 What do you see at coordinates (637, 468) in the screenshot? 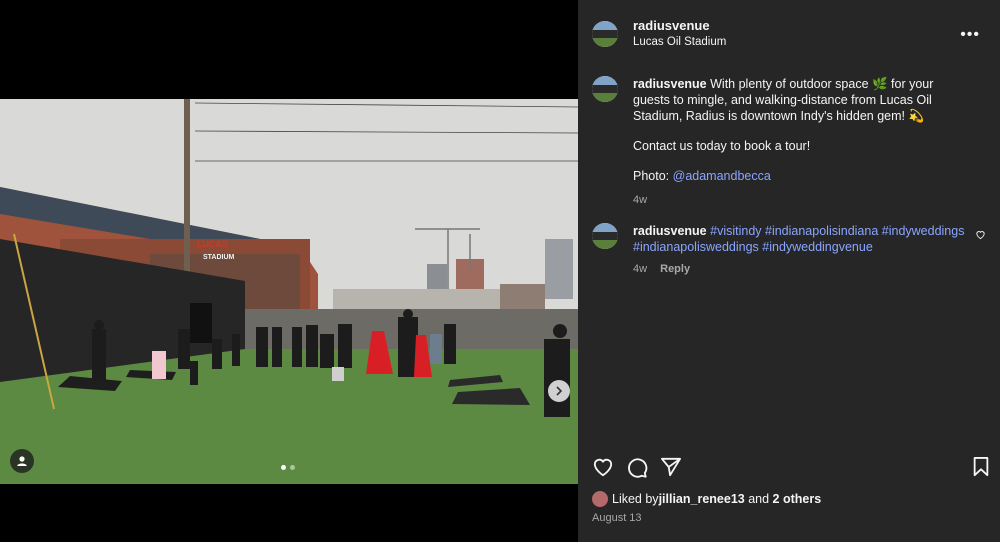
I see `comment-icon` at bounding box center [637, 468].